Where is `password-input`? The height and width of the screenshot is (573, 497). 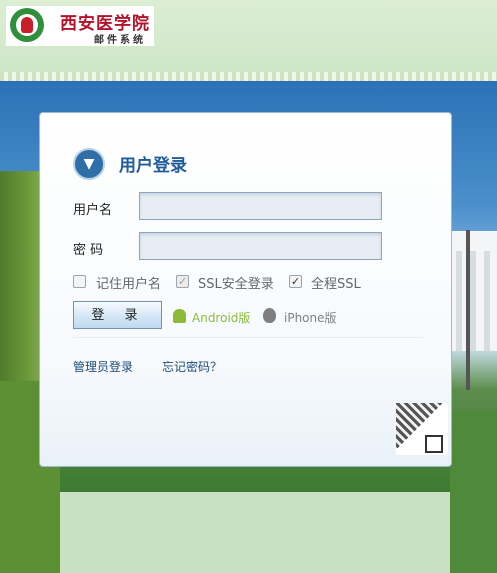
password-input is located at coordinates (260, 246).